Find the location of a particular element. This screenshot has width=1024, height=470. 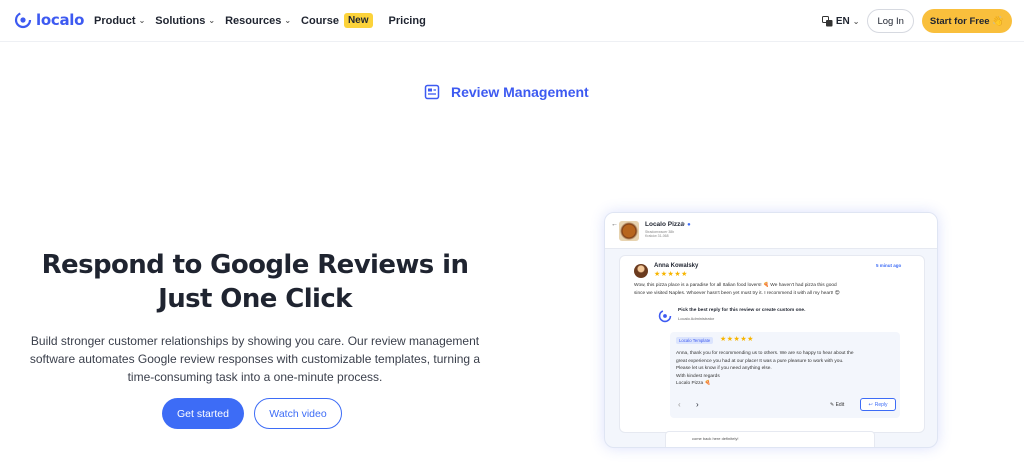

section-label: Review Management is located at coordinates (506, 92).